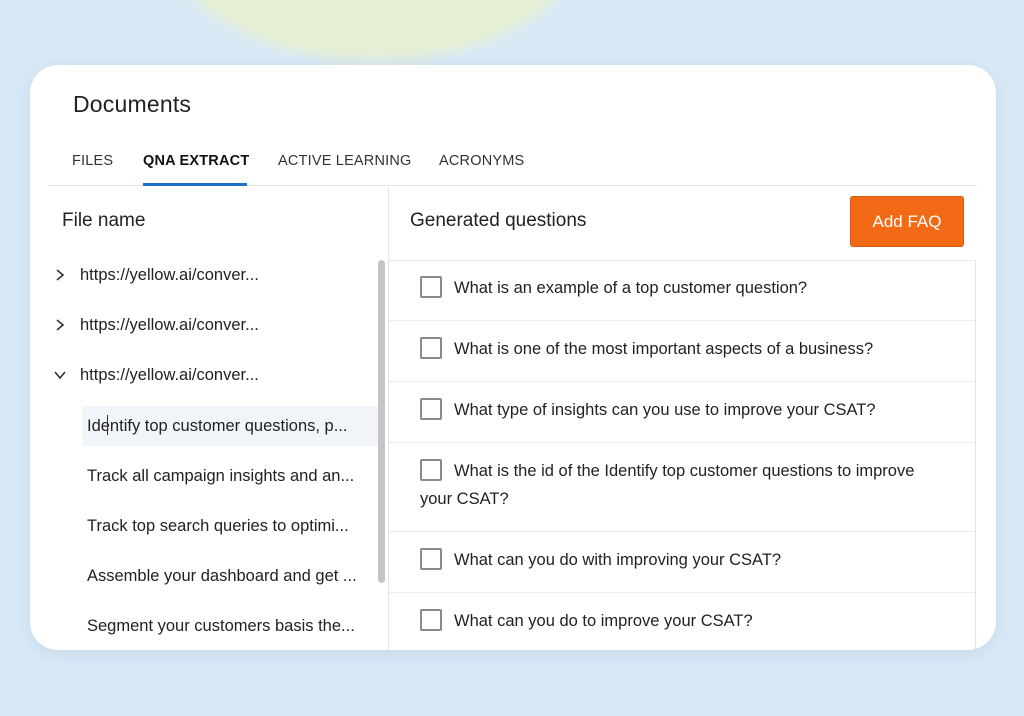 Image resolution: width=1024 pixels, height=716 pixels. Describe the element at coordinates (195, 184) in the screenshot. I see `active-tab-indicator` at that location.